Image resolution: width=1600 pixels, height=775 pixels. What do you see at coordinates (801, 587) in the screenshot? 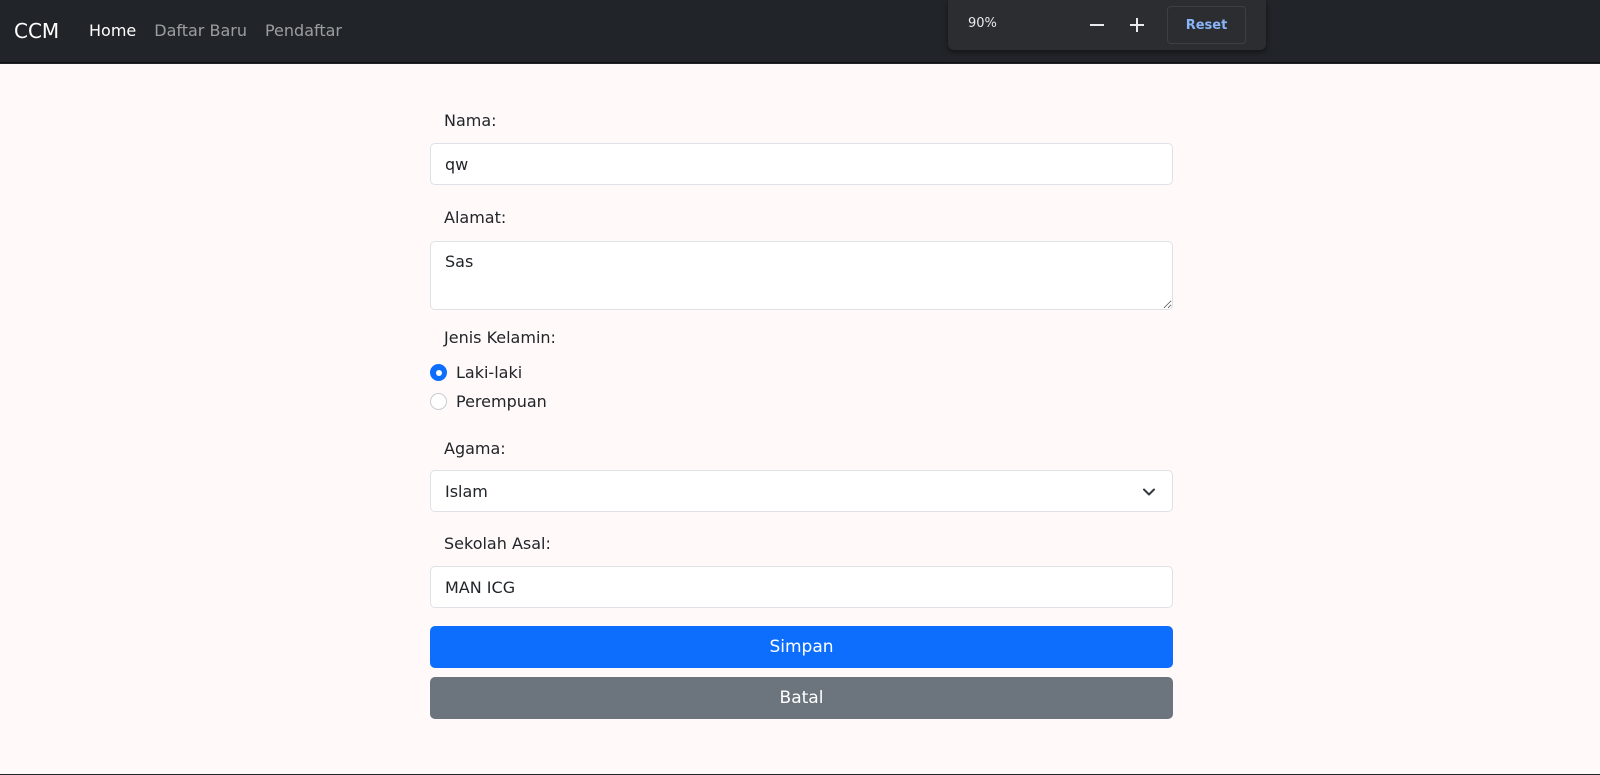
I see `sekolah-asal-input` at bounding box center [801, 587].